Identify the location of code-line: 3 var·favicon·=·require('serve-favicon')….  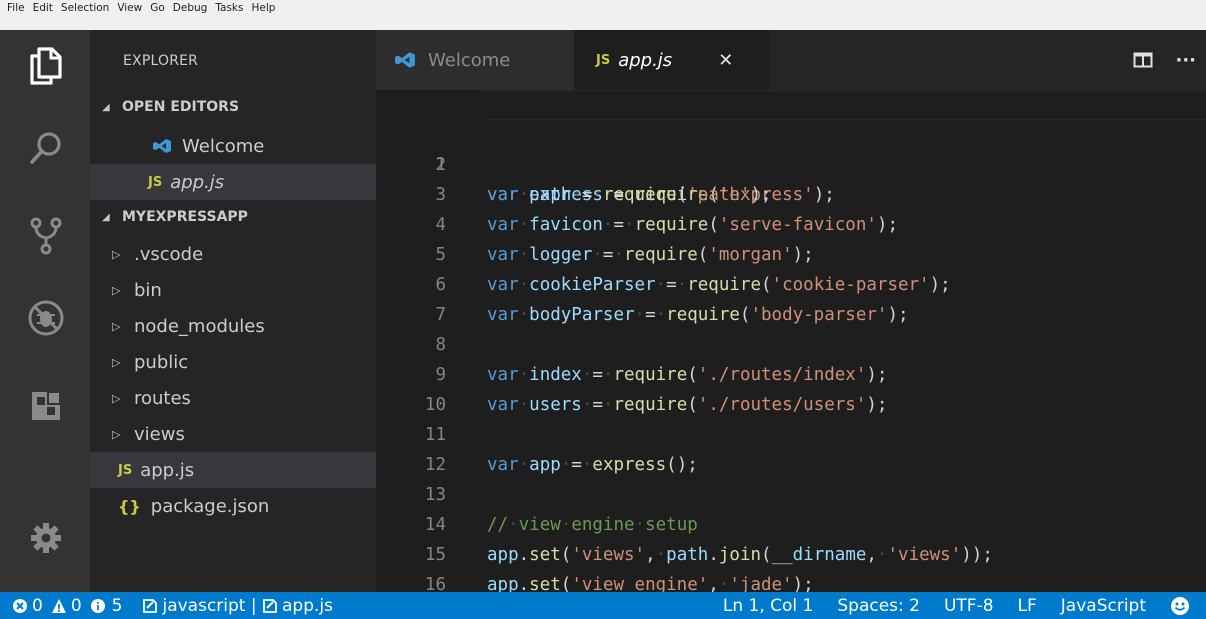
(791, 192).